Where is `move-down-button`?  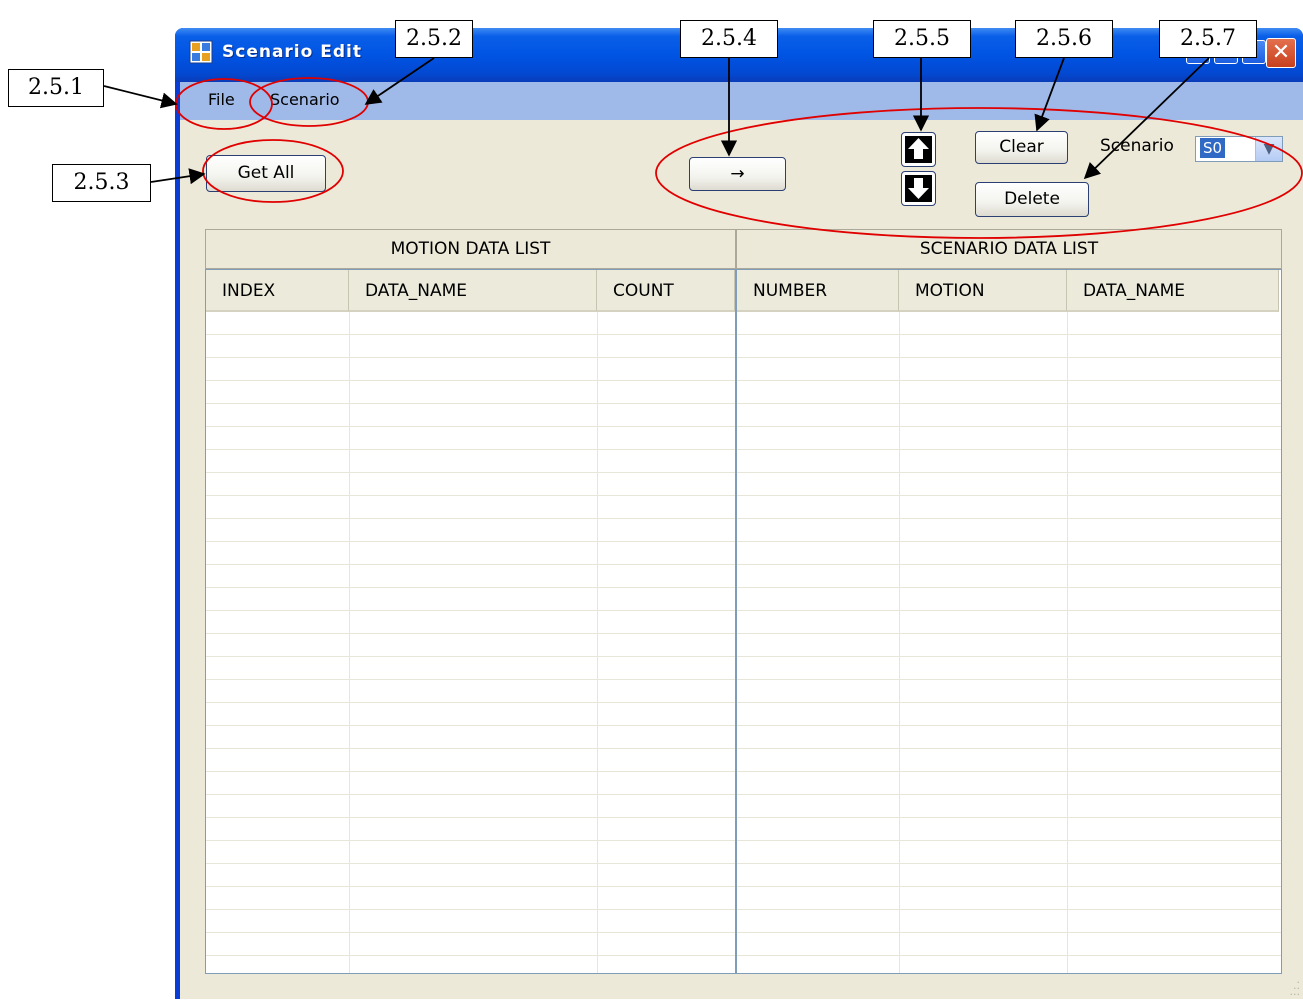 move-down-button is located at coordinates (918, 188).